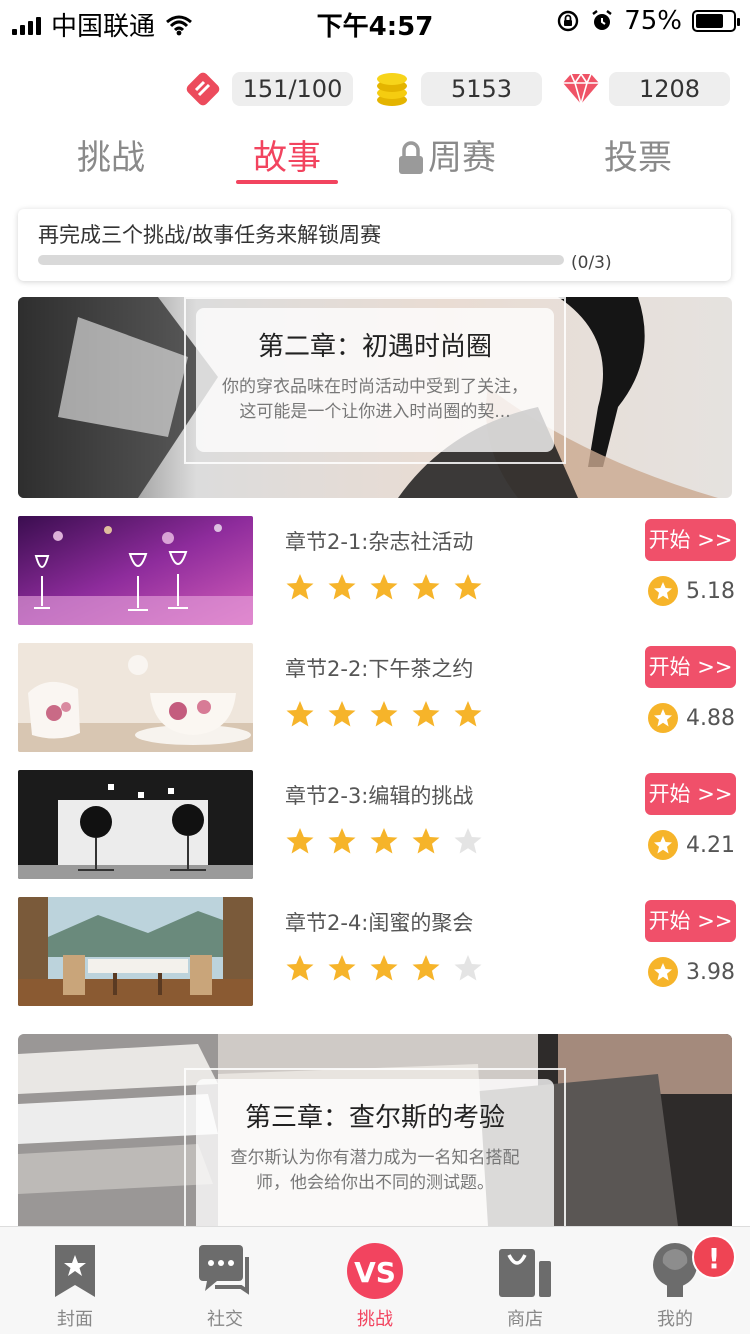  I want to click on gems-counter: 1208, so click(669, 89).